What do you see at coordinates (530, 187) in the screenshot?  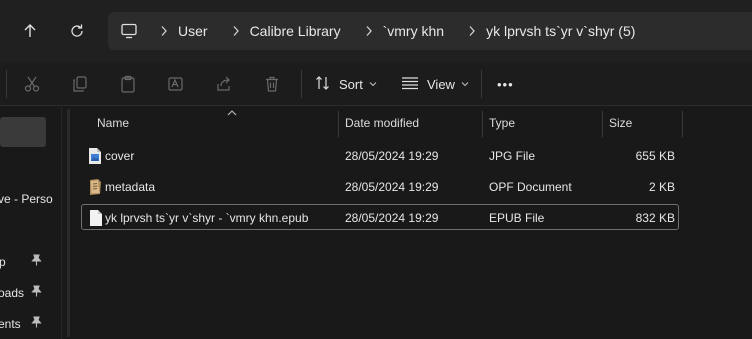 I see `file-type: OPF Document` at bounding box center [530, 187].